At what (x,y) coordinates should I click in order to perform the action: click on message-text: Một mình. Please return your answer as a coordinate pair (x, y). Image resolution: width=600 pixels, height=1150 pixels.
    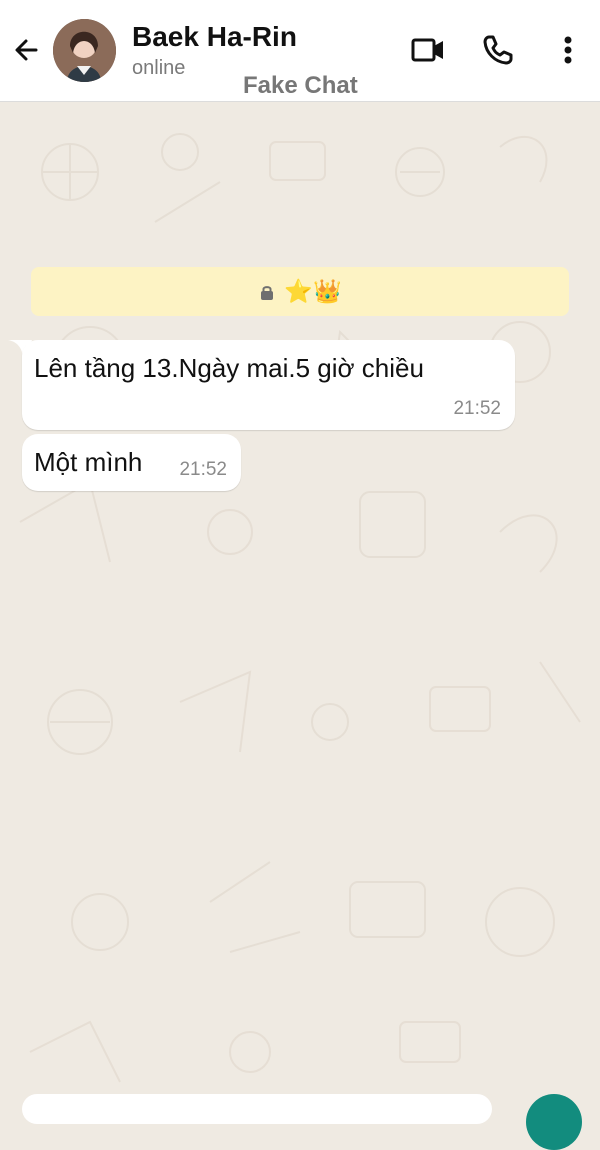
    Looking at the image, I should click on (88, 462).